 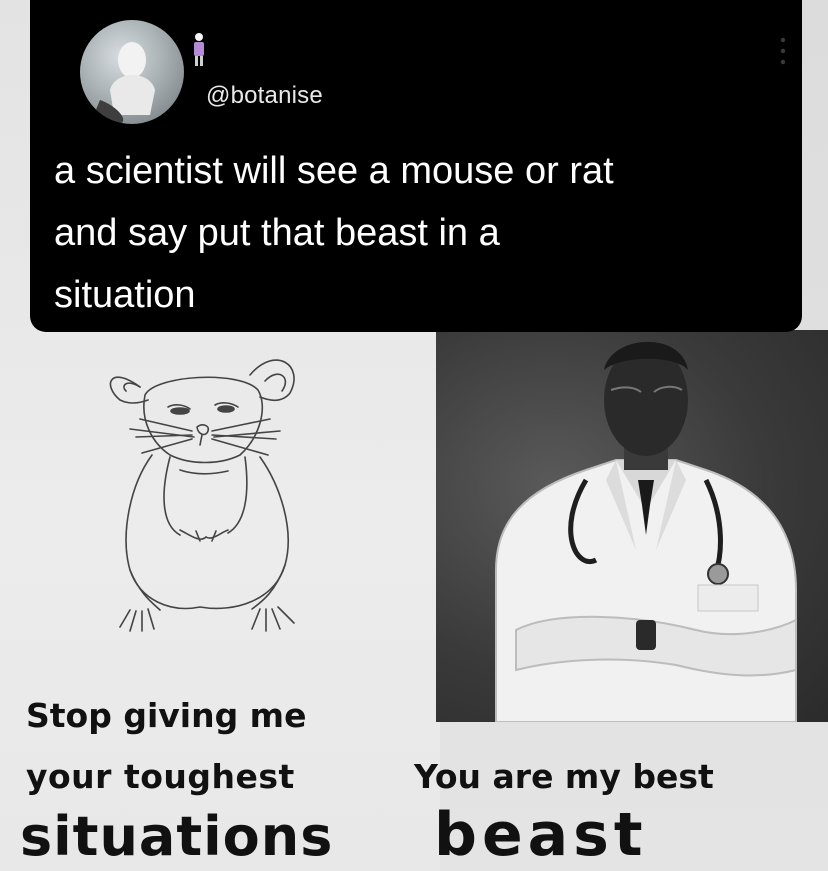 I want to click on person-emoji-icon, so click(x=199, y=49).